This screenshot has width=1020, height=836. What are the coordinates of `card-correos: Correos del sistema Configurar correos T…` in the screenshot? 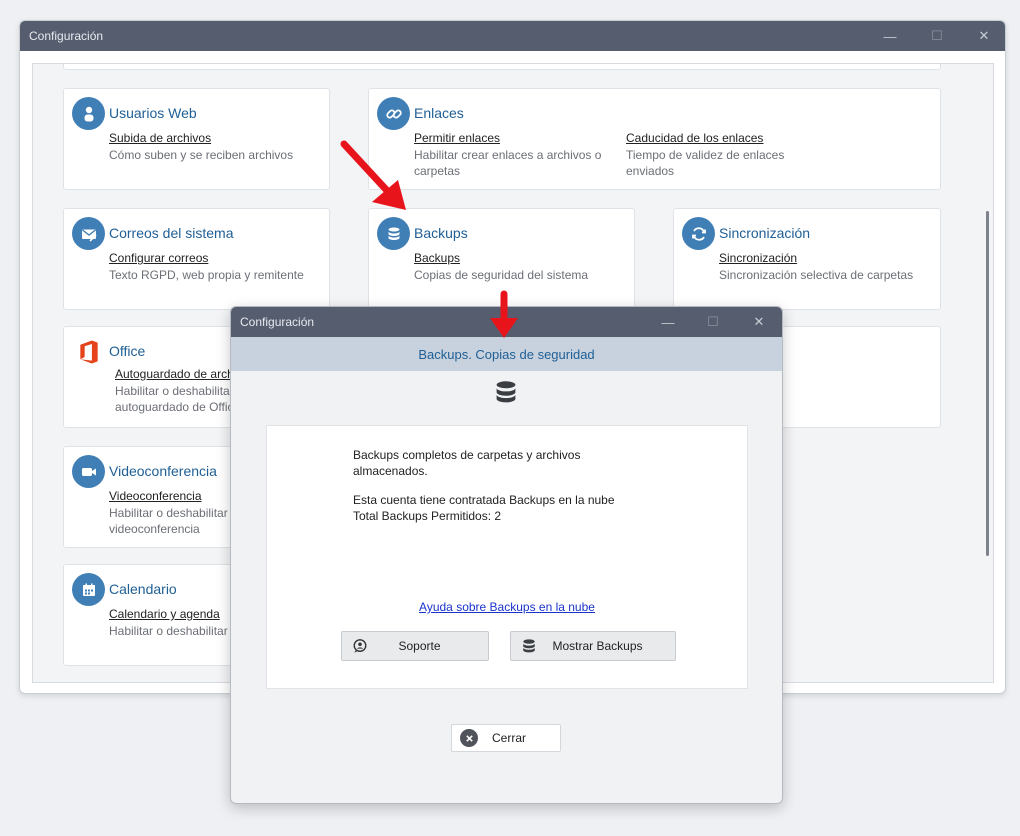 It's located at (196, 259).